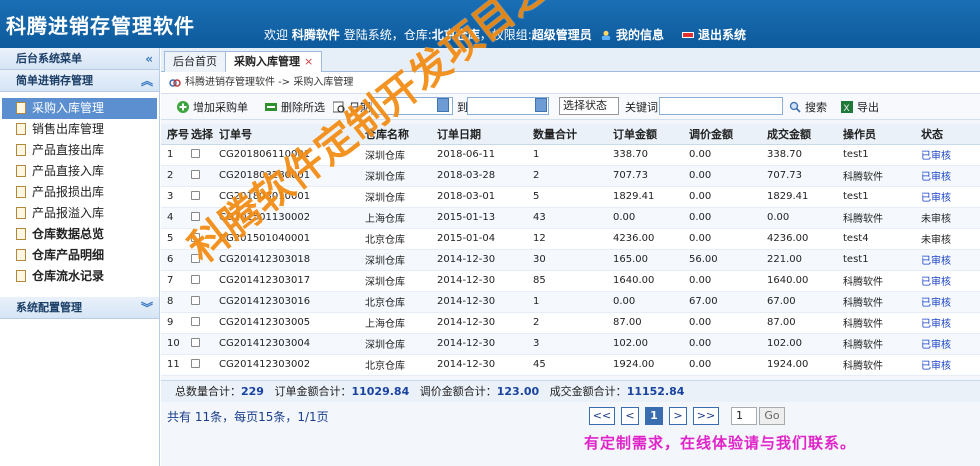 This screenshot has height=466, width=980. What do you see at coordinates (645, 302) in the screenshot?
I see `order-amount-cell: 0.00` at bounding box center [645, 302].